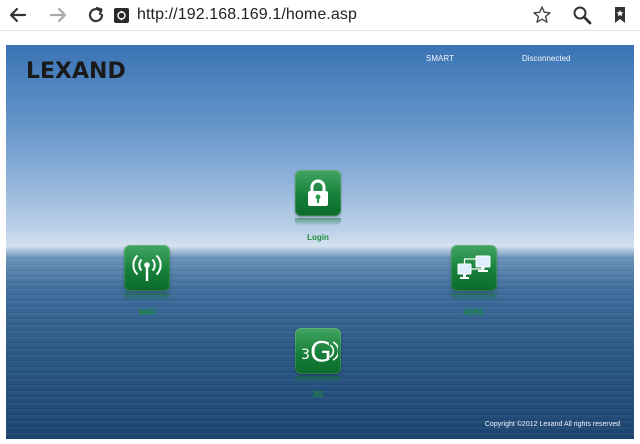 The width and height of the screenshot is (640, 444). I want to click on adsl-button, so click(474, 268).